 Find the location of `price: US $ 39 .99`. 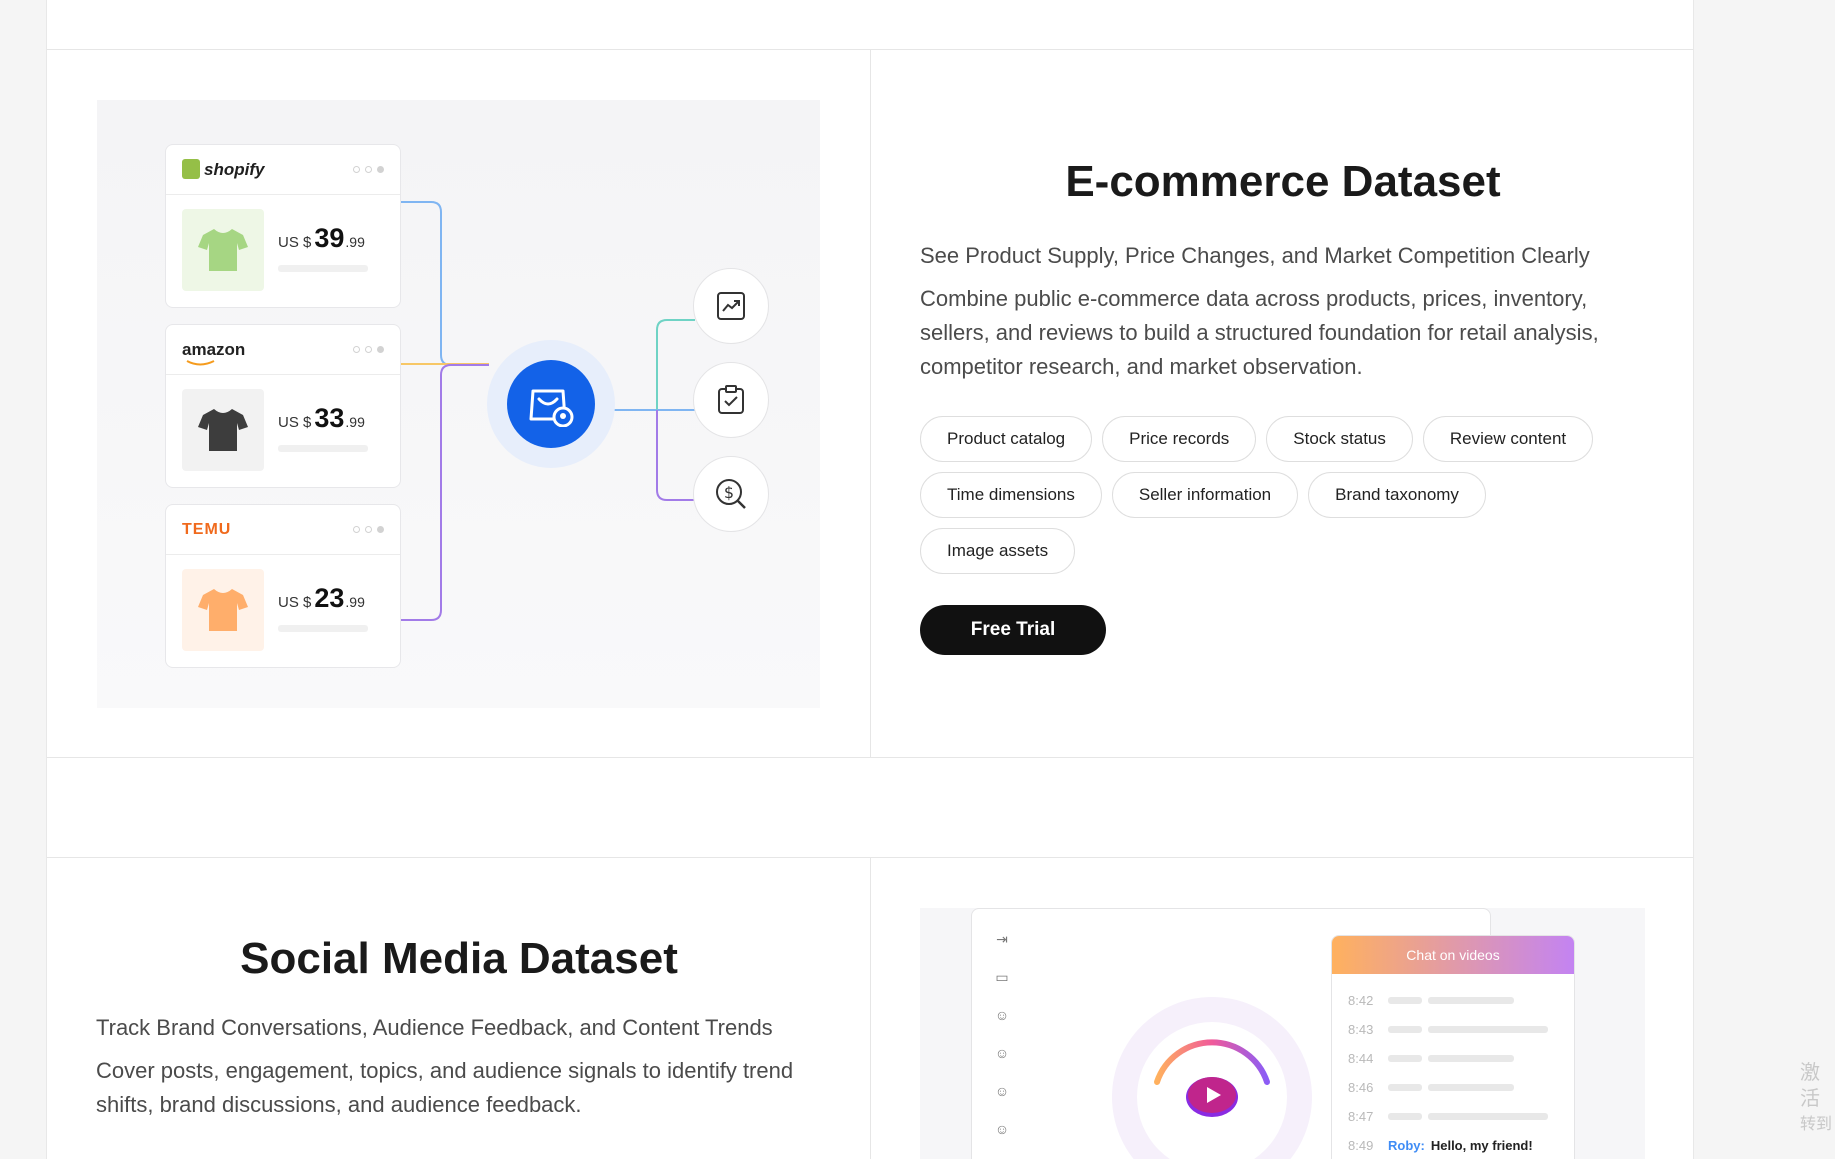

price: US $ 39 .99 is located at coordinates (321, 238).